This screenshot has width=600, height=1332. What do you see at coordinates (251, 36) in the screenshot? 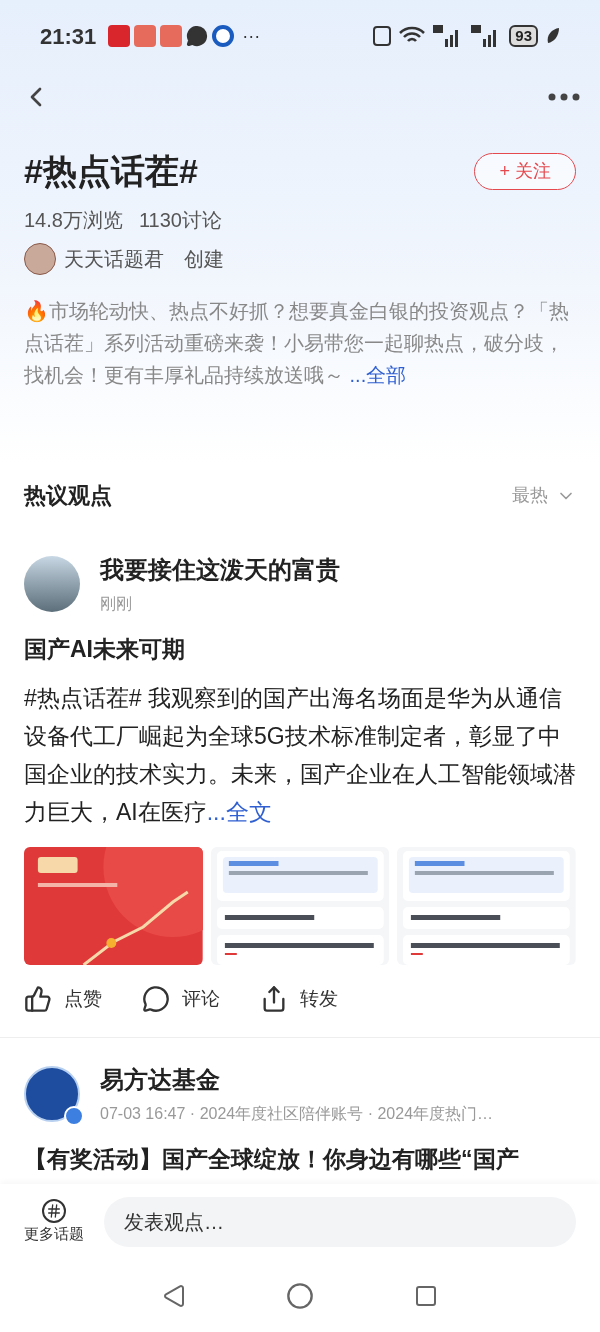
I see `more-notifications: ···` at bounding box center [251, 36].